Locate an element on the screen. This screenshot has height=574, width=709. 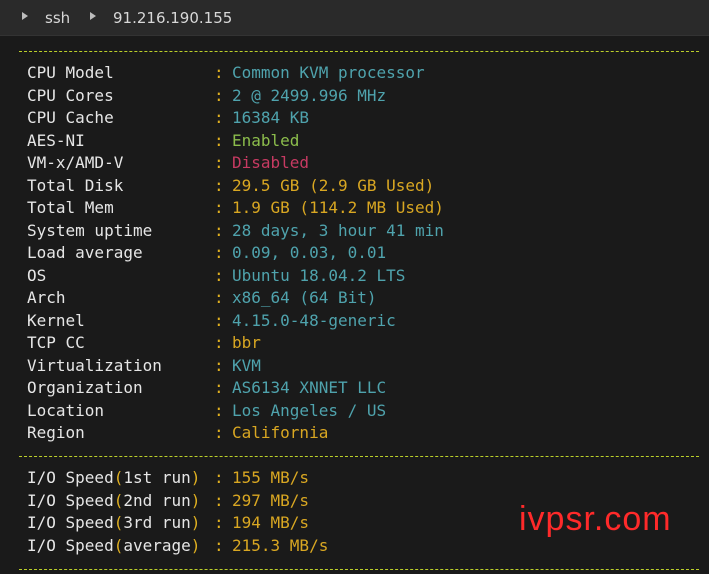
info-value: 28 days, 3 hour 41 min is located at coordinates (338, 230).